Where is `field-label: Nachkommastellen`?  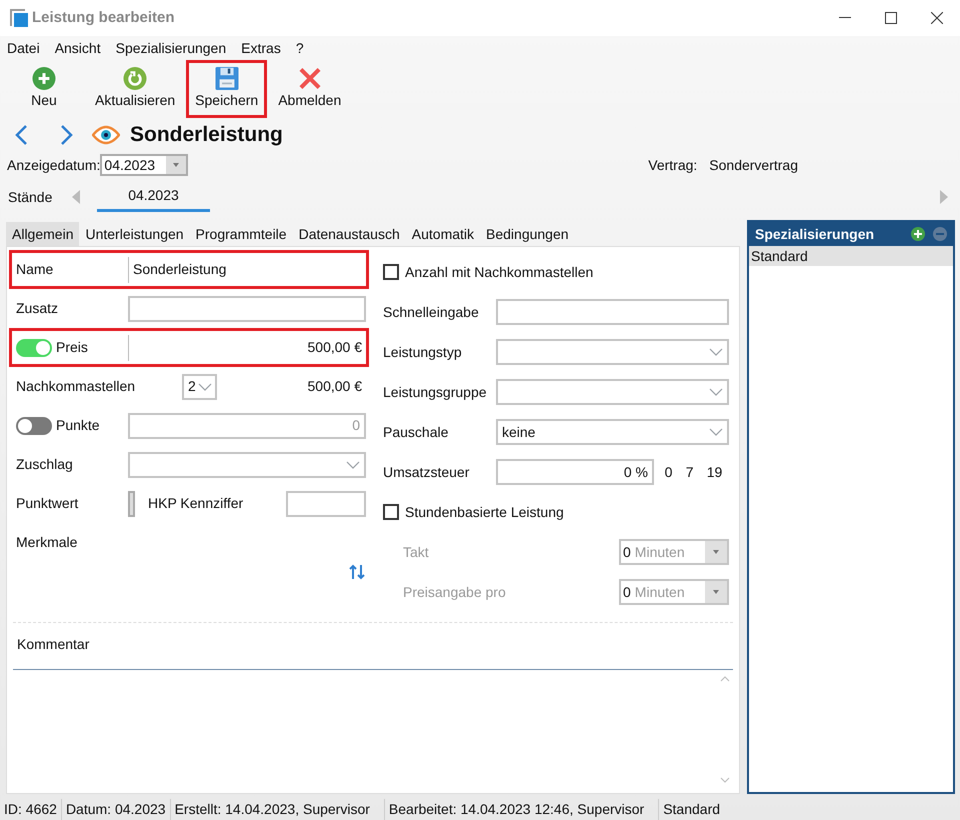
field-label: Nachkommastellen is located at coordinates (75, 386).